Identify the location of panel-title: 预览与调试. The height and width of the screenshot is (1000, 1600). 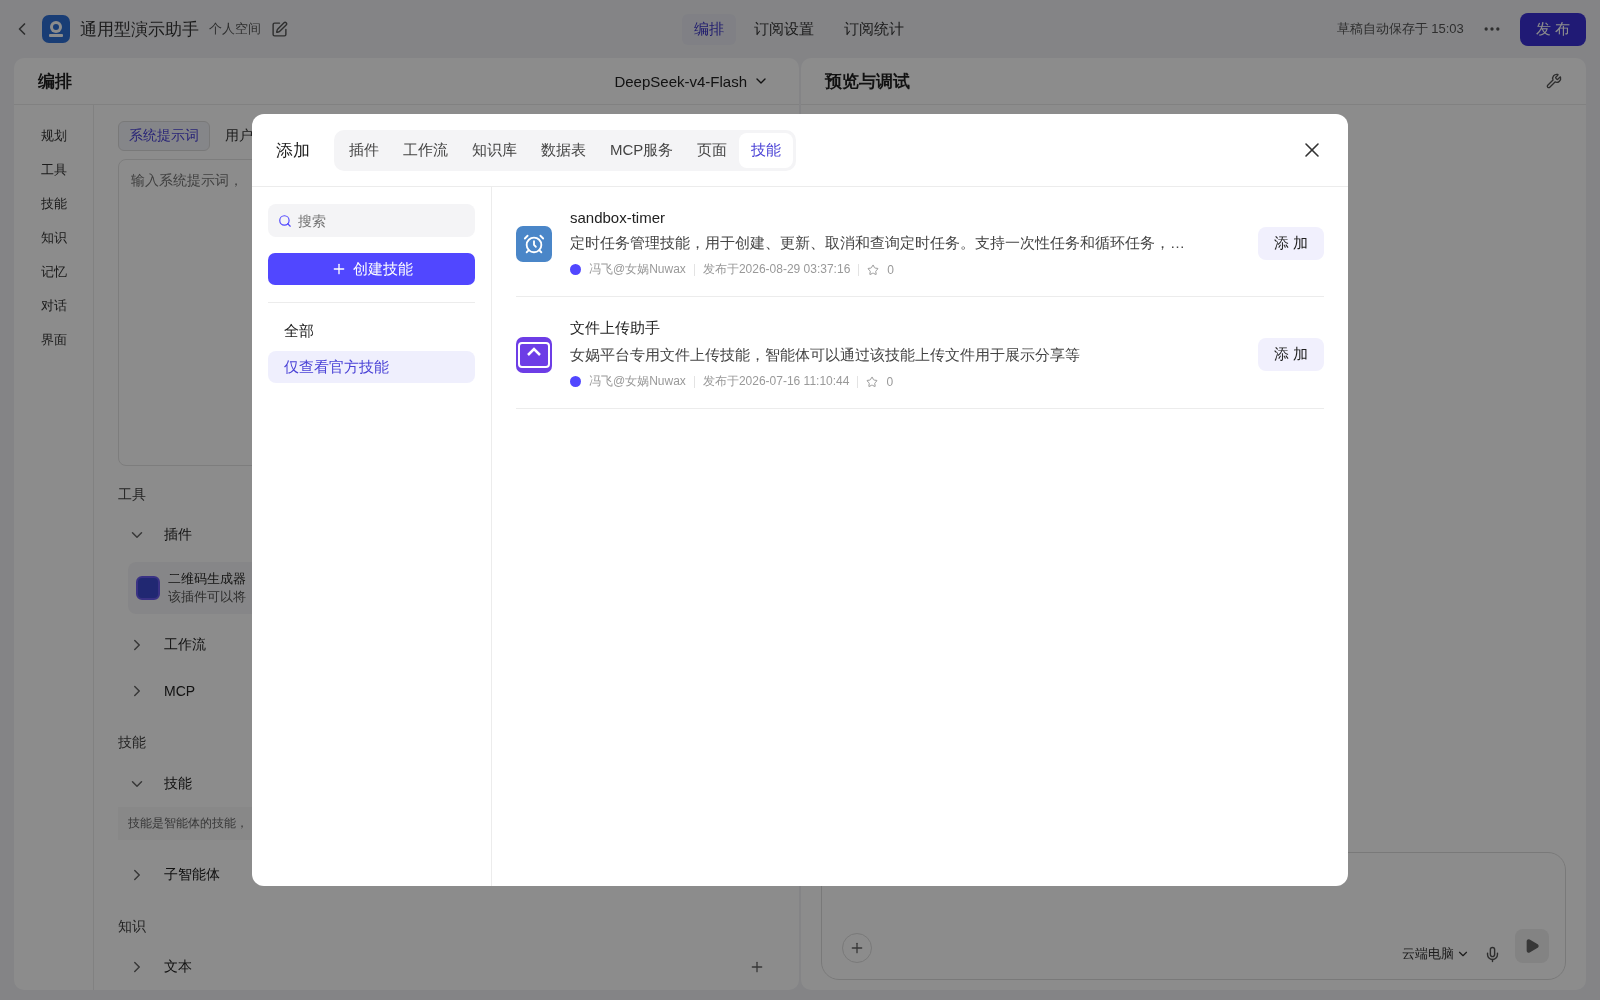
(867, 81).